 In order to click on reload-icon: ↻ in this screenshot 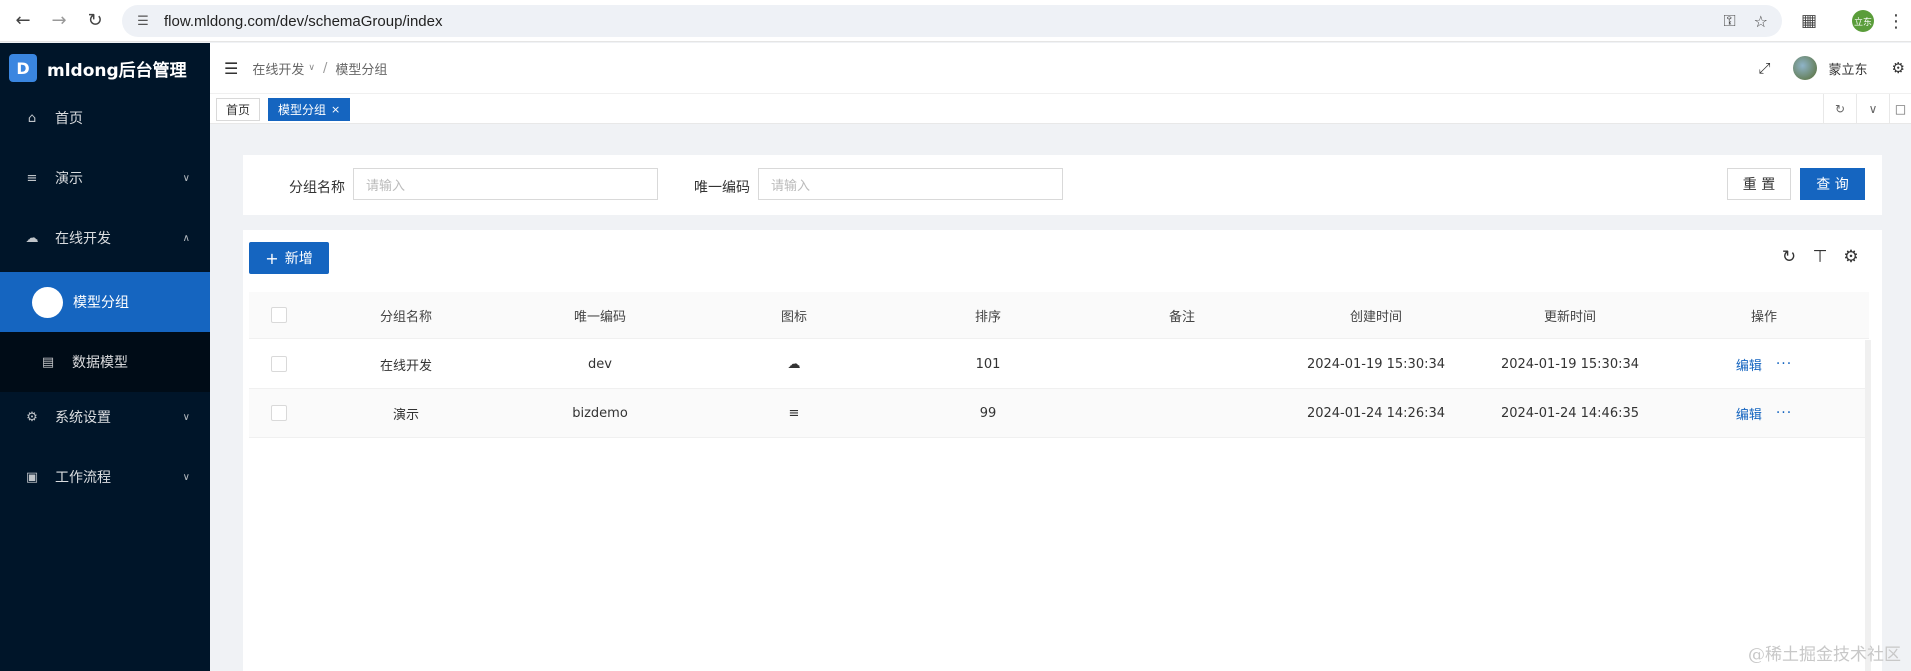, I will do `click(95, 21)`.